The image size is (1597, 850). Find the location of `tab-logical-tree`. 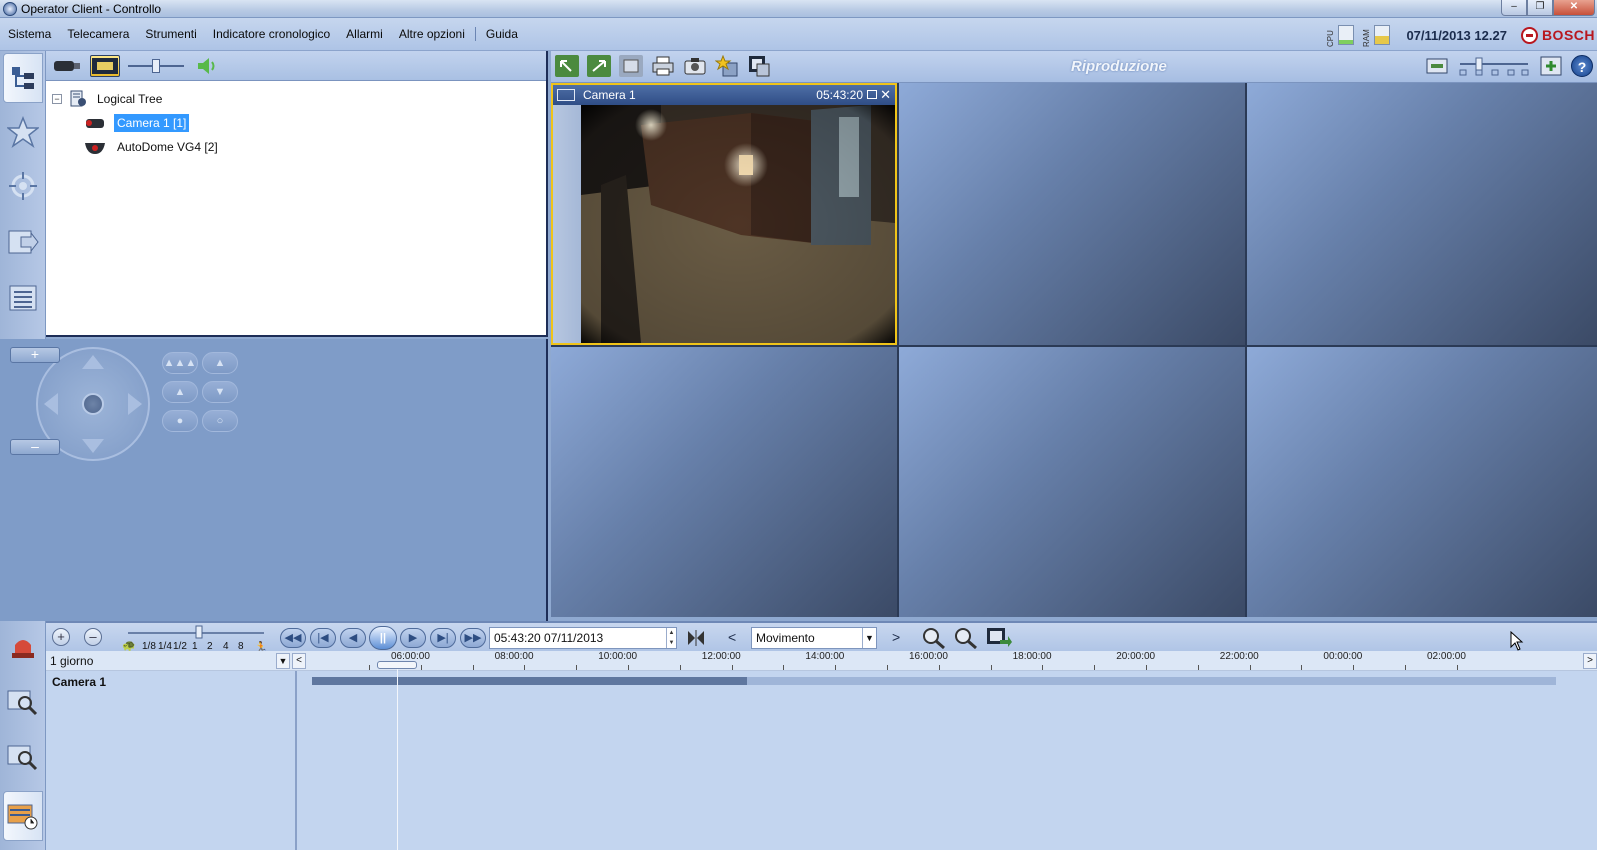

tab-logical-tree is located at coordinates (23, 78).